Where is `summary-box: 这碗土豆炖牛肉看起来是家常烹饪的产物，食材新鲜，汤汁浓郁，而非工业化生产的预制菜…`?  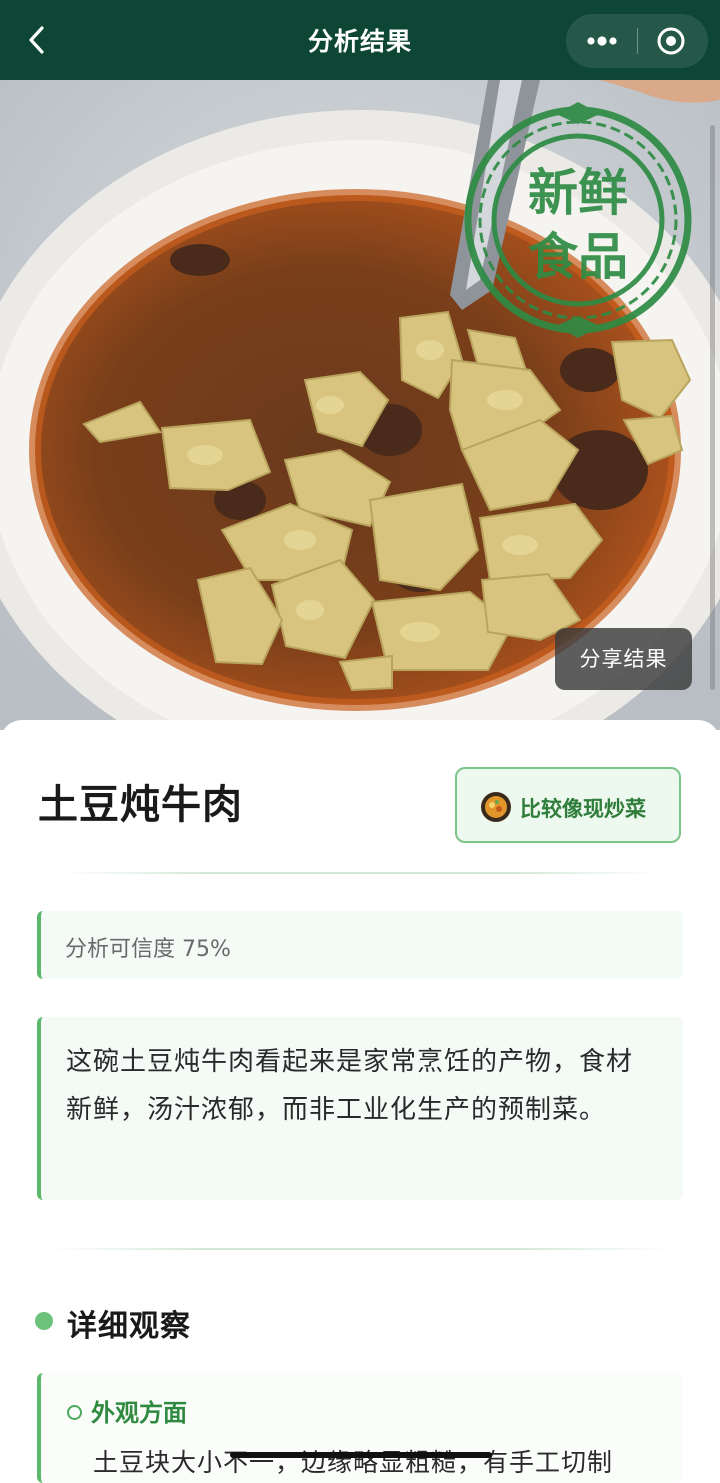 summary-box: 这碗土豆炖牛肉看起来是家常烹饪的产物，食材新鲜，汤汁浓郁，而非工业化生产的预制菜… is located at coordinates (360, 1108).